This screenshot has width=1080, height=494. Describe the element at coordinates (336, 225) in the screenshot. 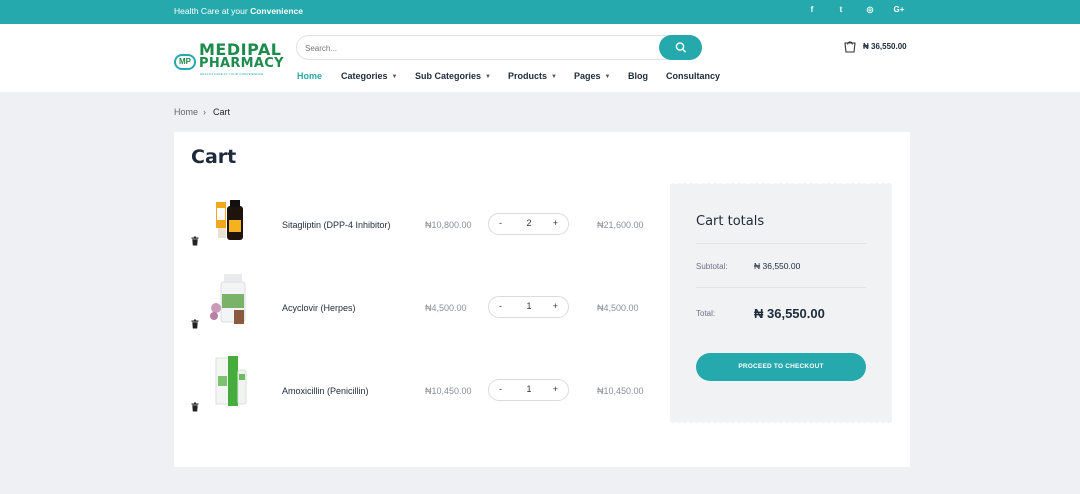

I see `product-name: Sitagliptin (DPP-4 Inhibitor)` at that location.